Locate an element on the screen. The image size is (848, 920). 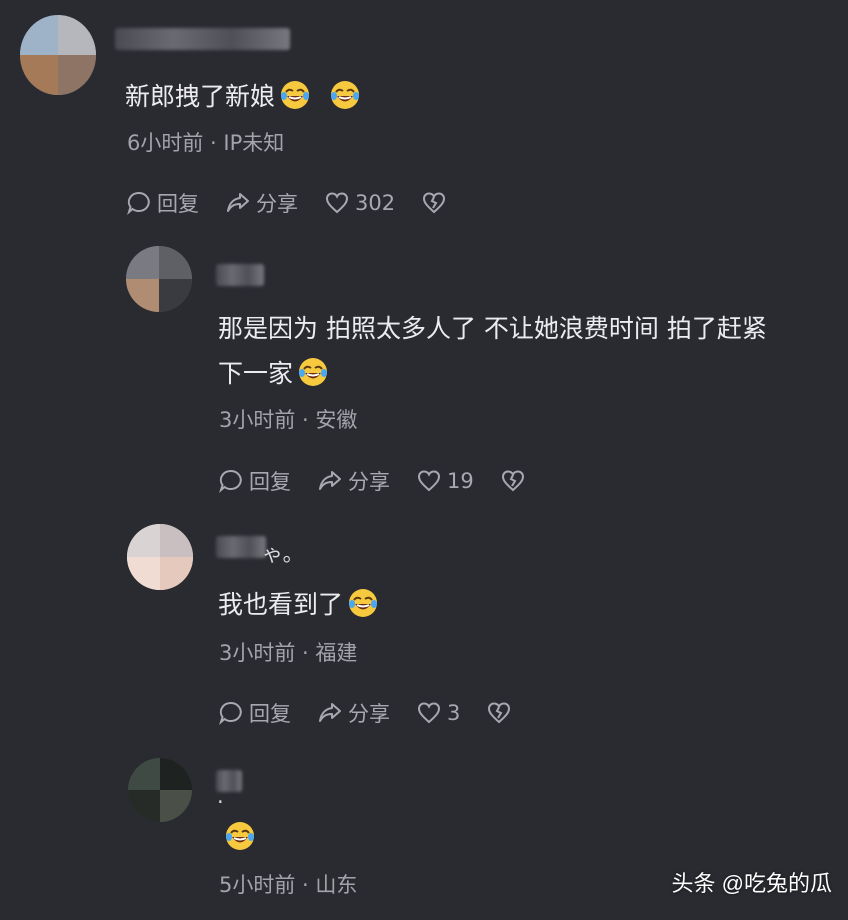
like-button: 19 is located at coordinates (445, 481).